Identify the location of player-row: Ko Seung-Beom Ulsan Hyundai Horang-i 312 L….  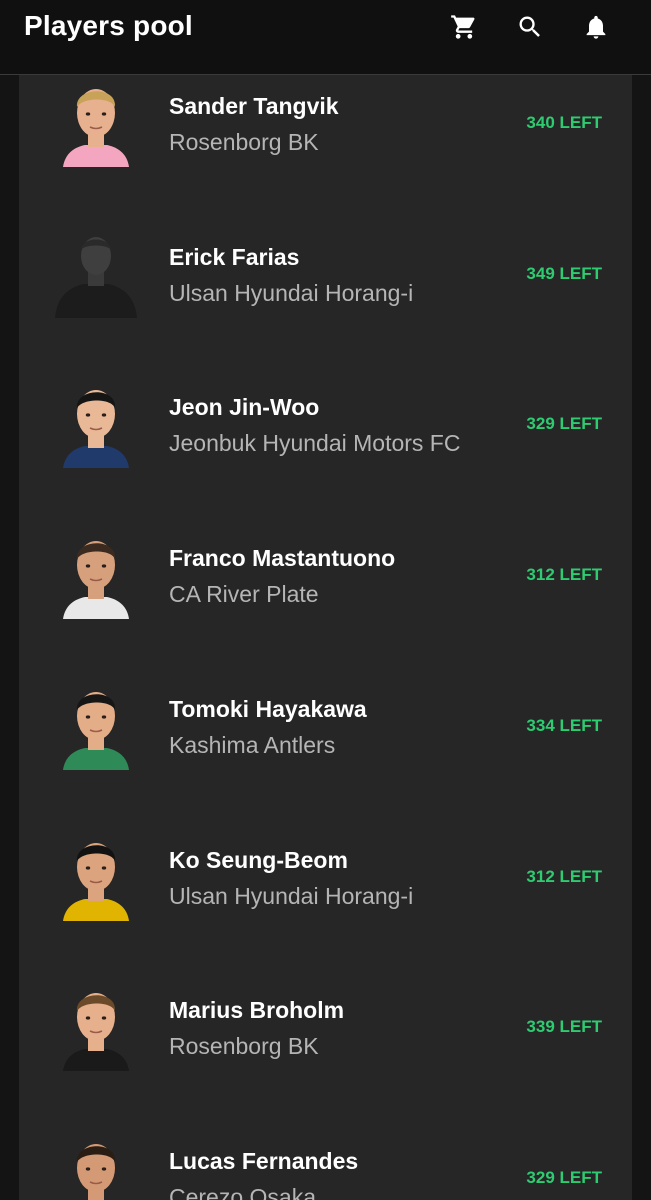
(325, 837).